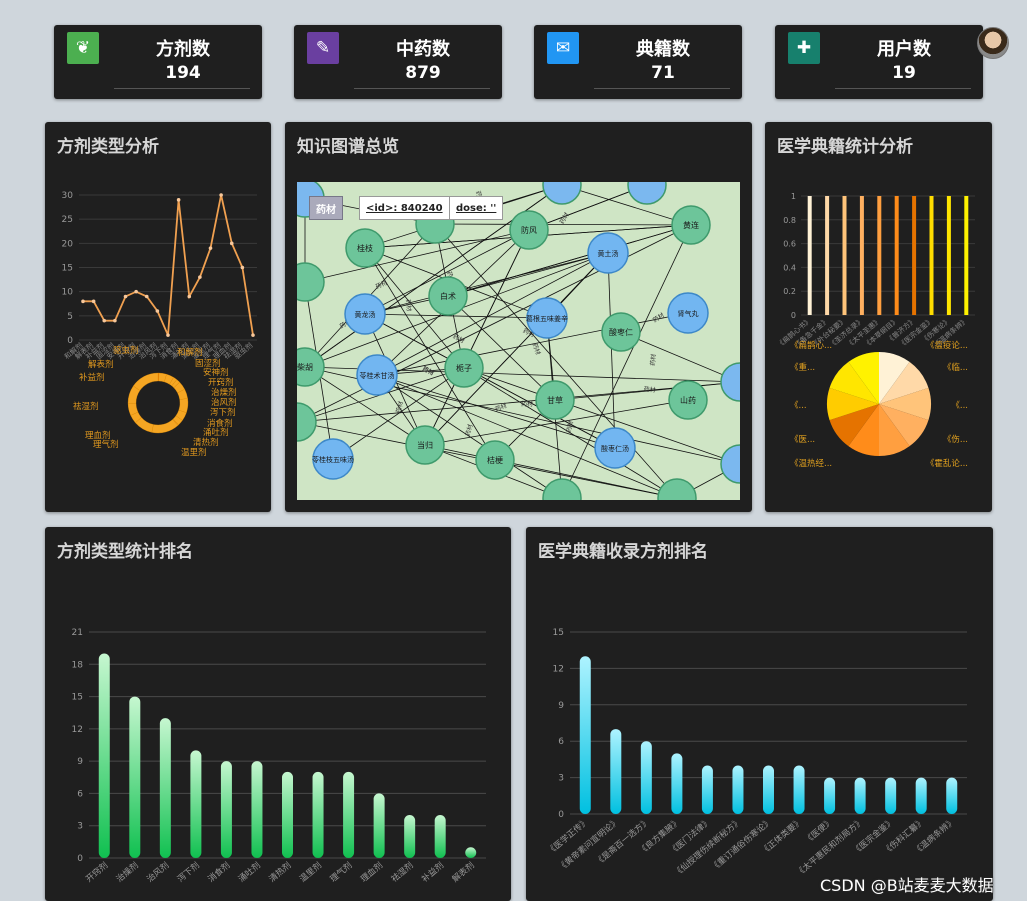 The image size is (1027, 901). Describe the element at coordinates (126, 350) in the screenshot. I see `donut-label: 驱虫剂` at that location.